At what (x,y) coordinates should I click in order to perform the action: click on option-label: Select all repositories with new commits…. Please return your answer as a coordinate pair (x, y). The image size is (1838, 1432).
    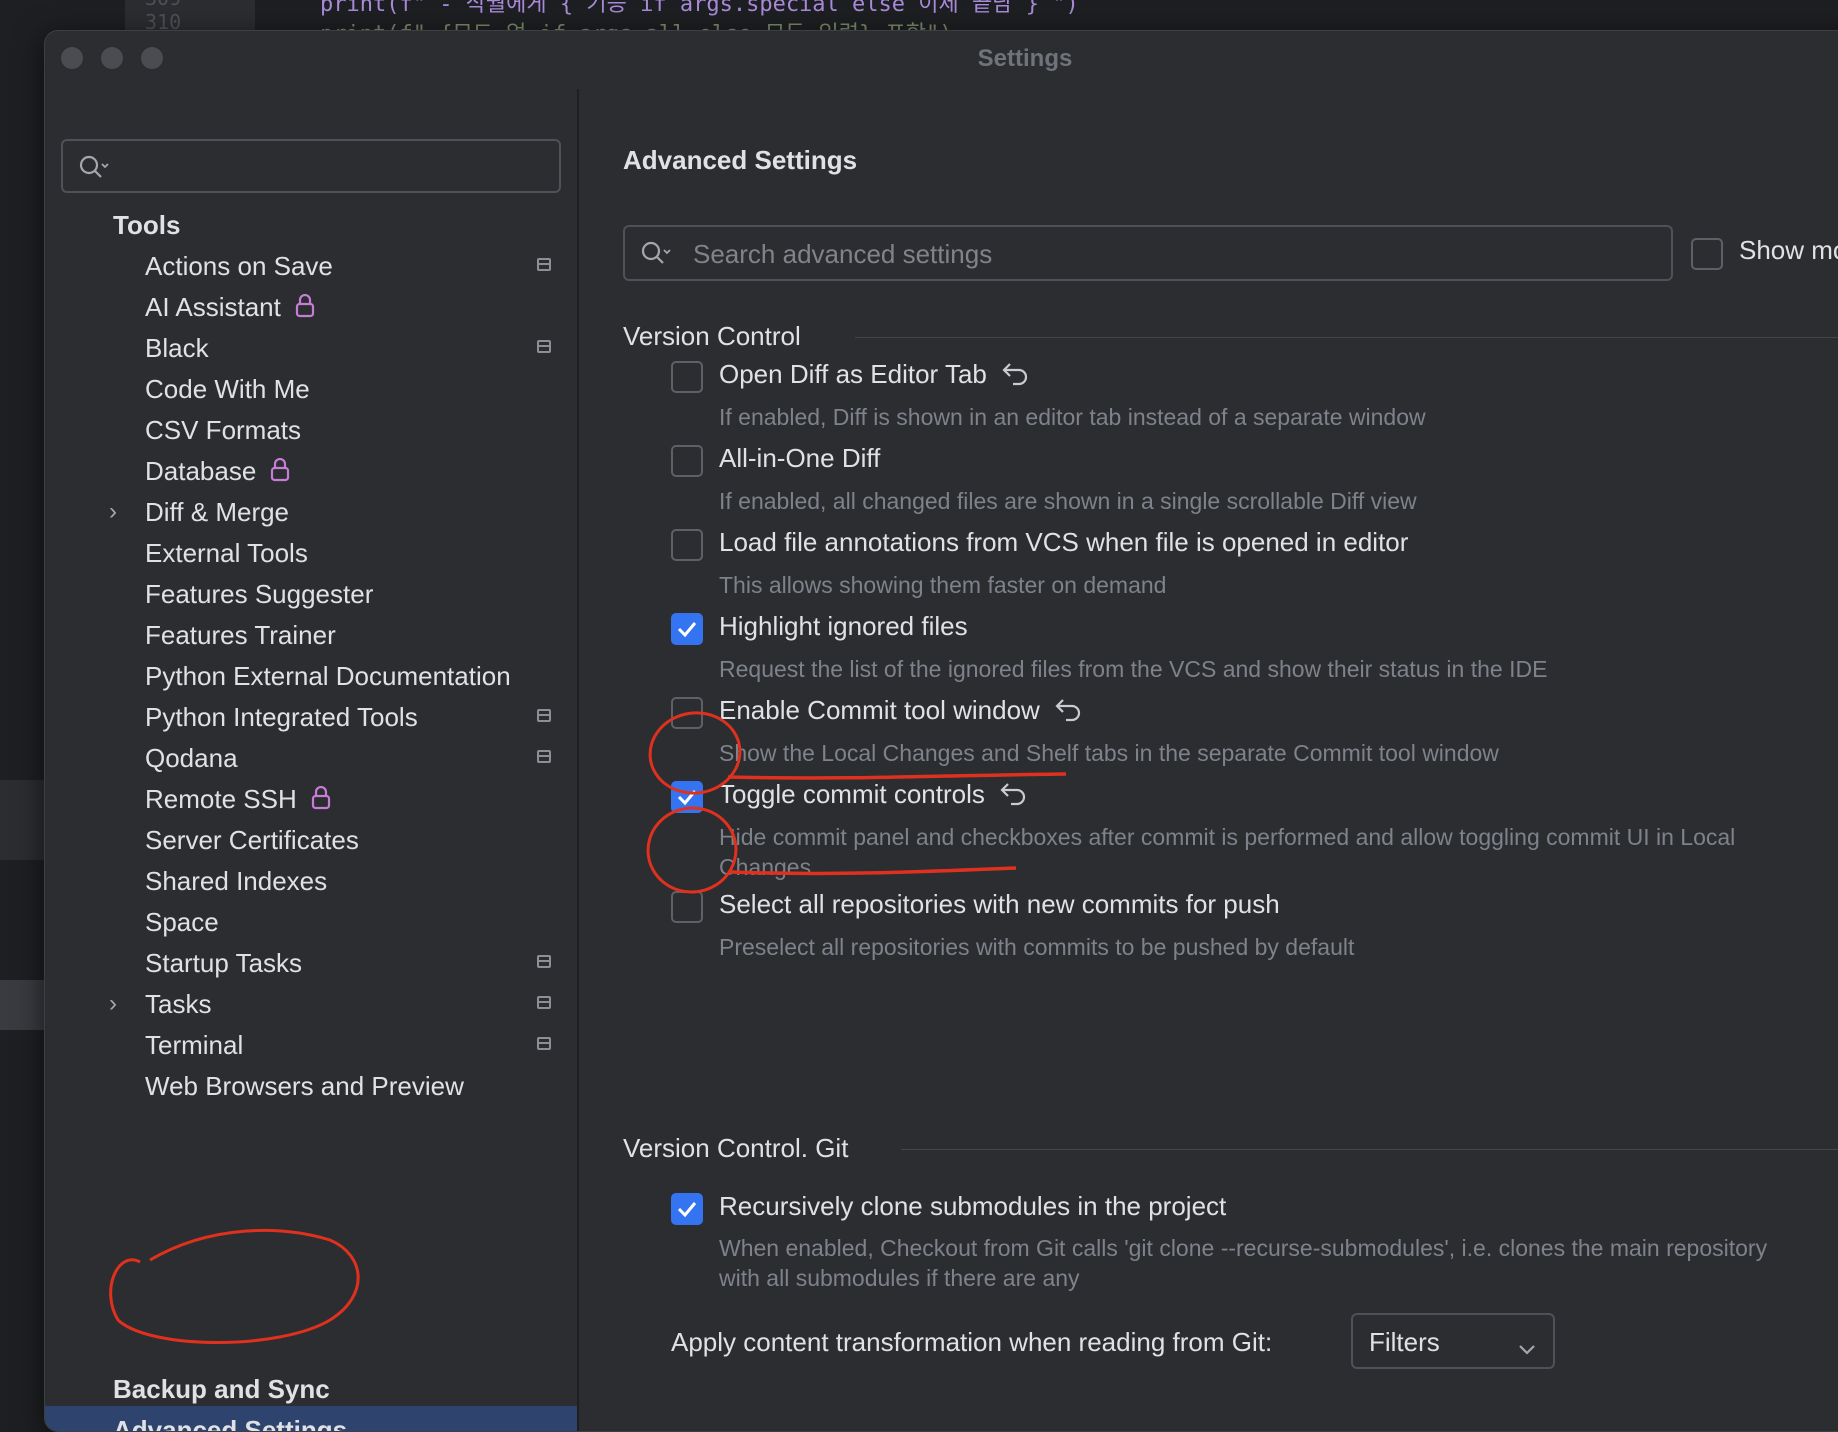
    Looking at the image, I should click on (999, 904).